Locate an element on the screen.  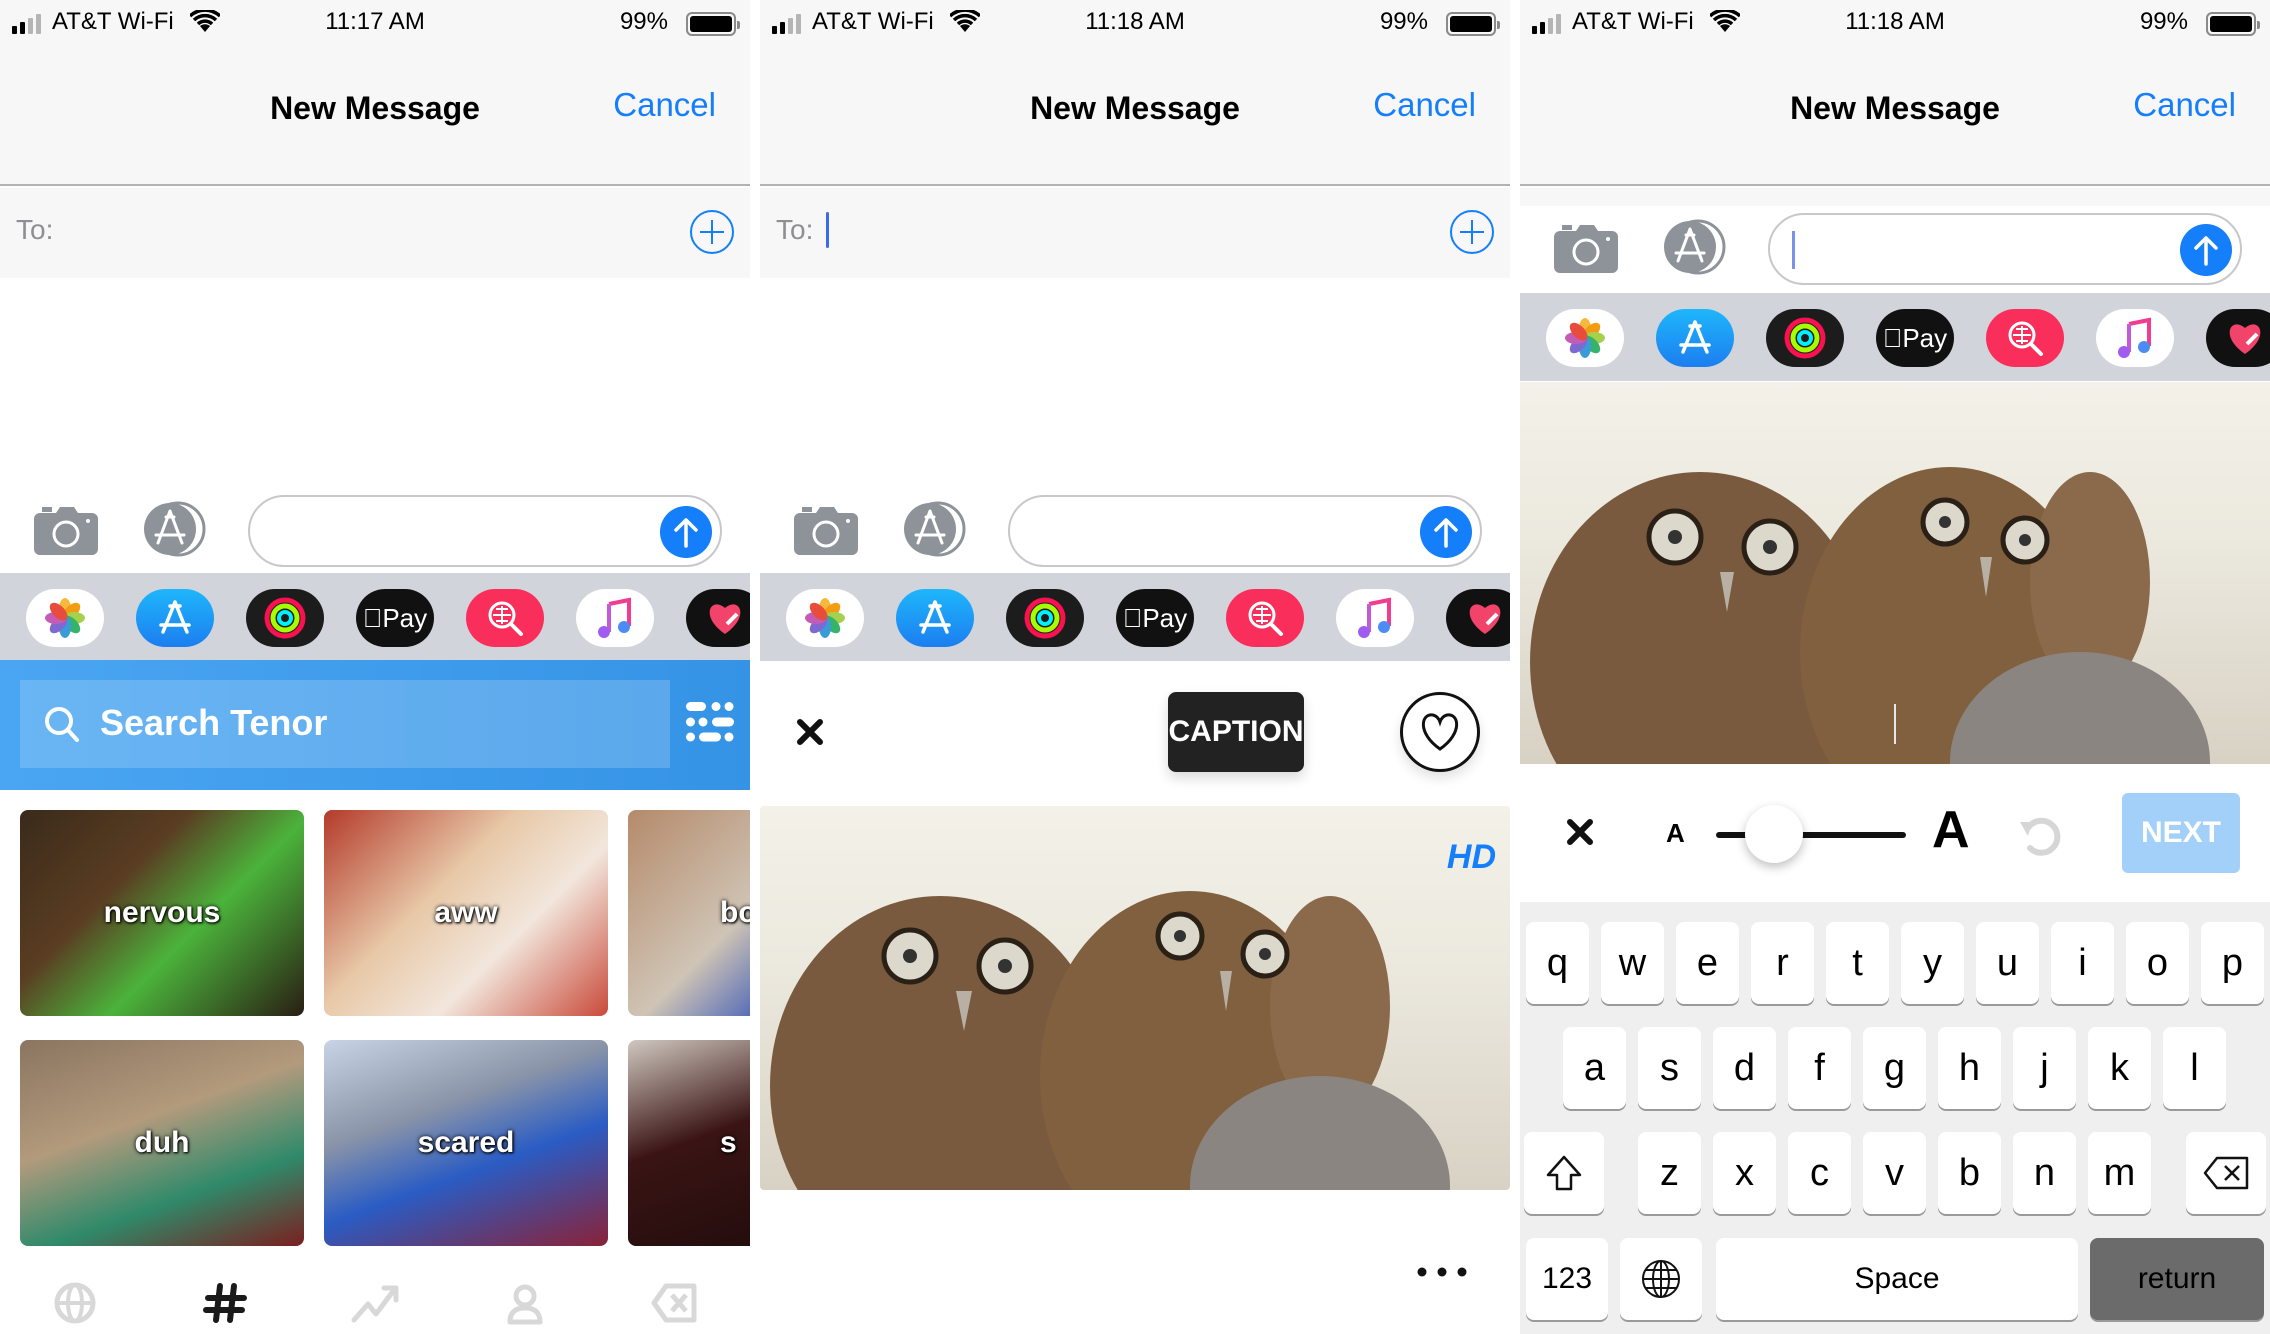
key-d: d is located at coordinates (1744, 1068).